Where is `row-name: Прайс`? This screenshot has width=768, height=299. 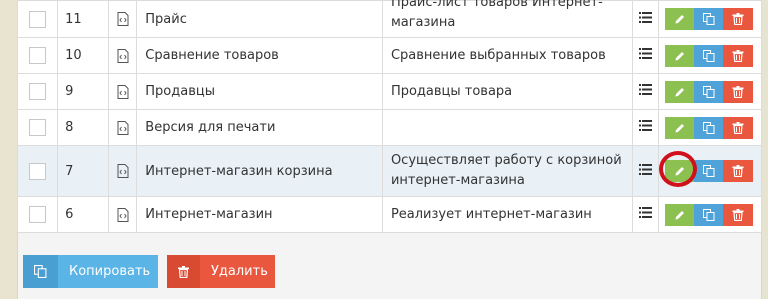 row-name: Прайс is located at coordinates (259, 19).